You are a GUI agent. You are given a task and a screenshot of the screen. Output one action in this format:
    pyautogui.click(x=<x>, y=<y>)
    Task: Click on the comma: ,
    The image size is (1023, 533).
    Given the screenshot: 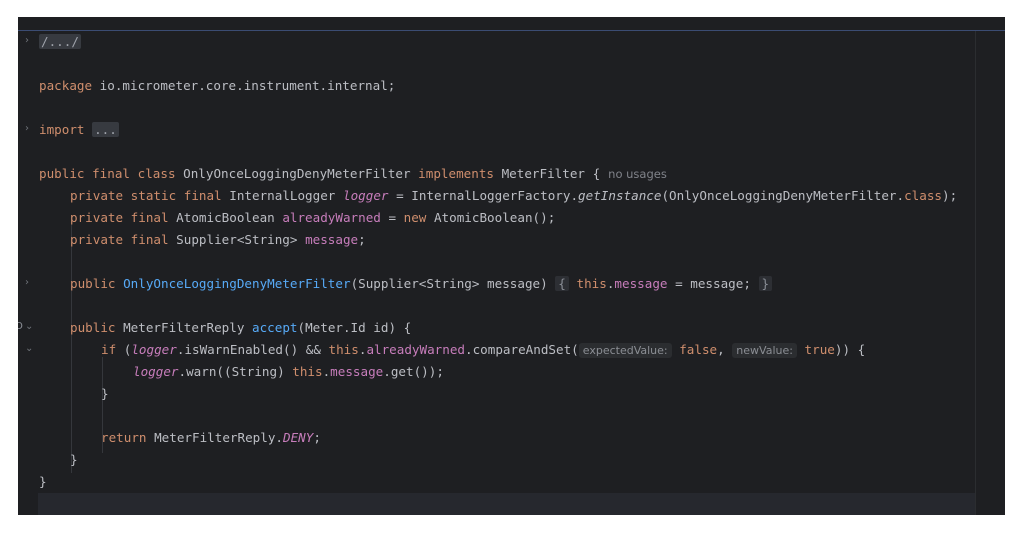 What is the action you would take?
    pyautogui.click(x=725, y=349)
    